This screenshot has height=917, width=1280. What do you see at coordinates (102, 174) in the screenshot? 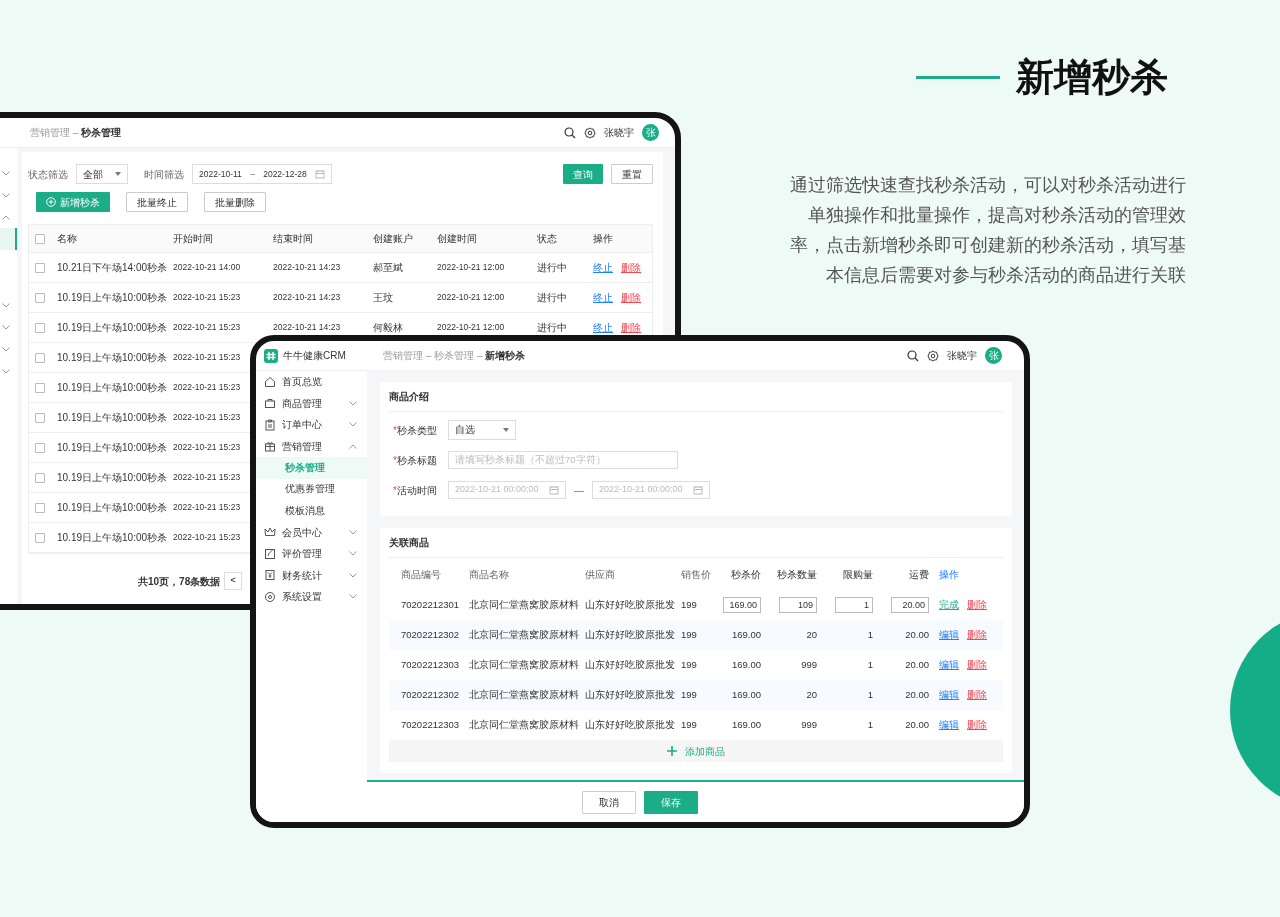
I see `status-select: 全部` at bounding box center [102, 174].